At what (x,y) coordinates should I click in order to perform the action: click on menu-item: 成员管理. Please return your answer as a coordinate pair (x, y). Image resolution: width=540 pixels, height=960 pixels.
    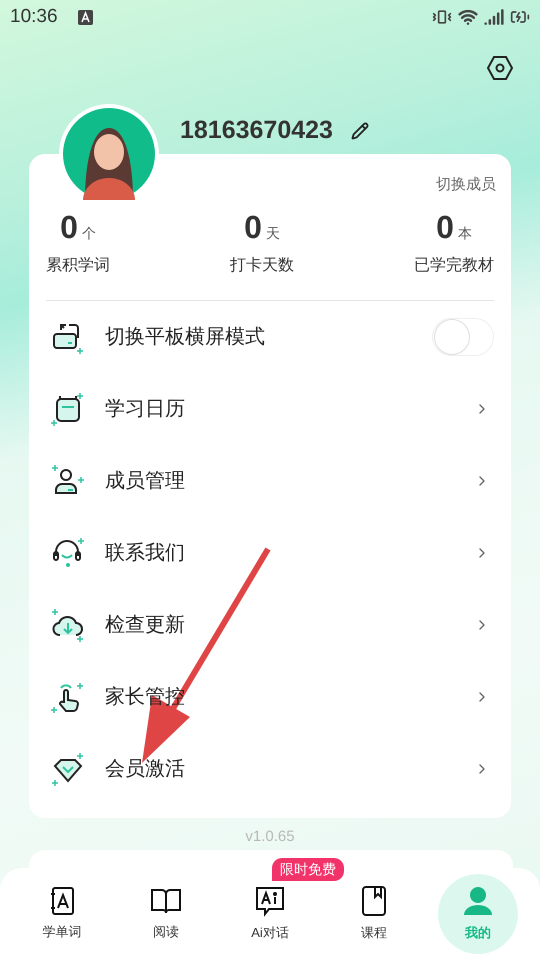
    Looking at the image, I should click on (270, 480).